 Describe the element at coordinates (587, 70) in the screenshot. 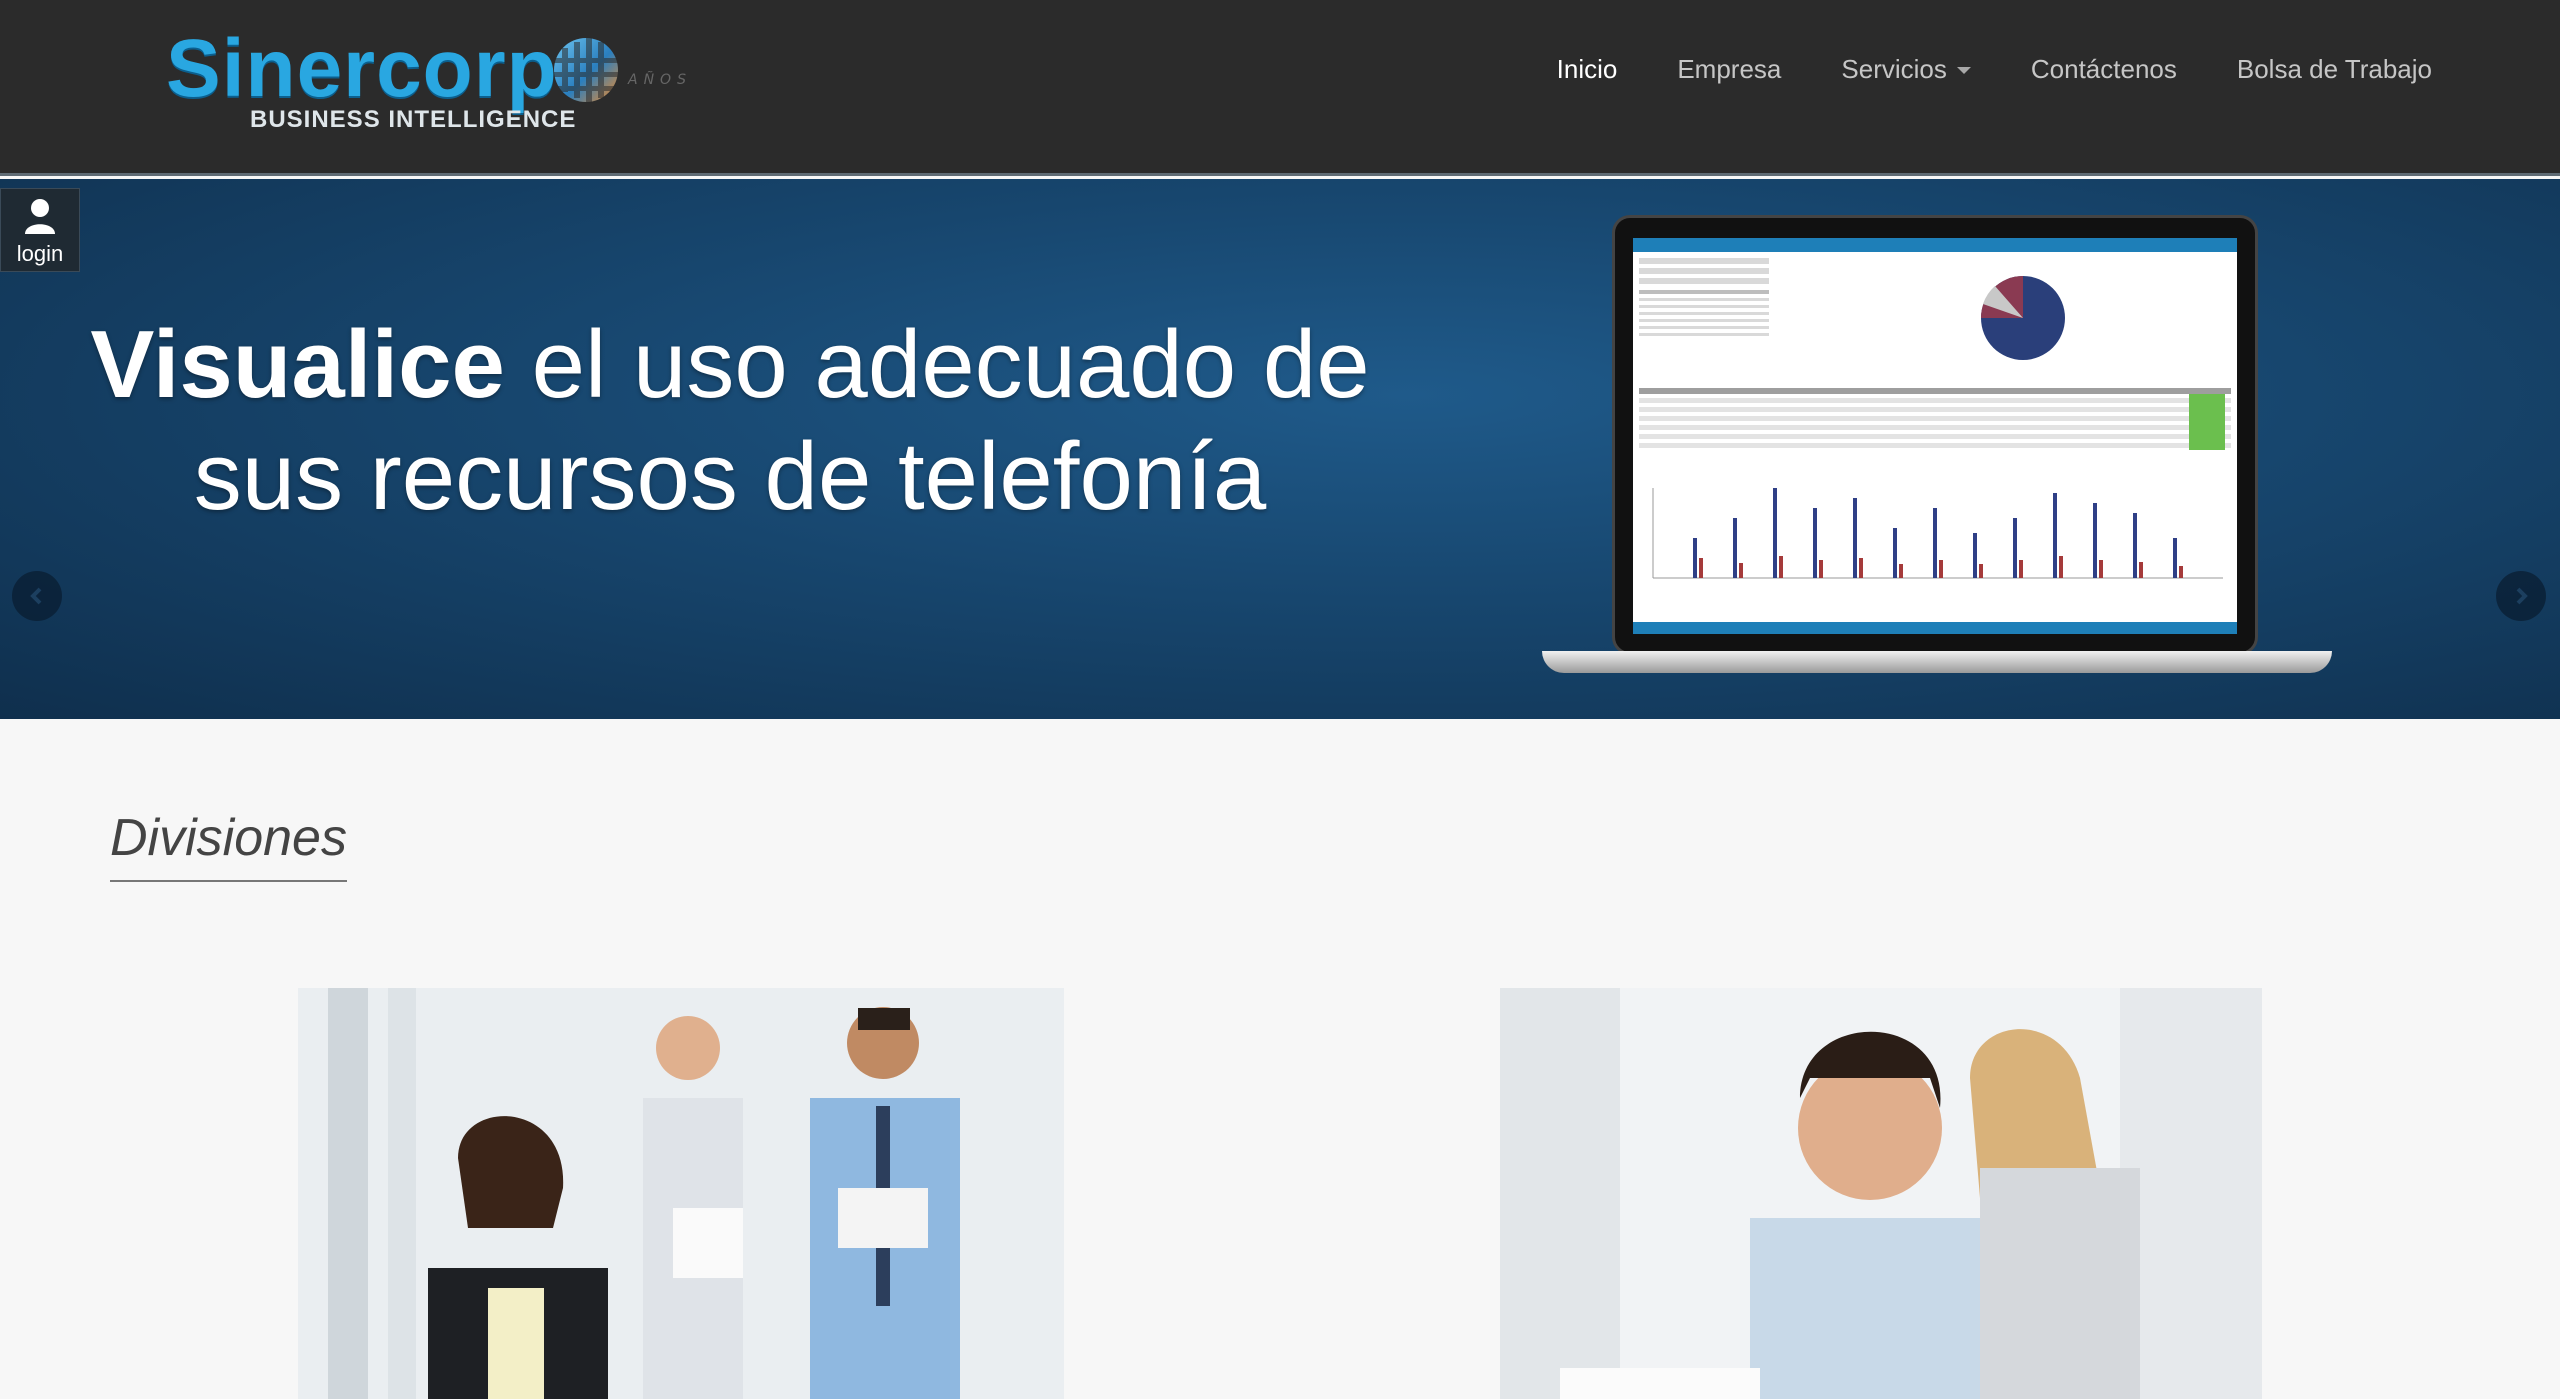

I see `globe-icon` at that location.